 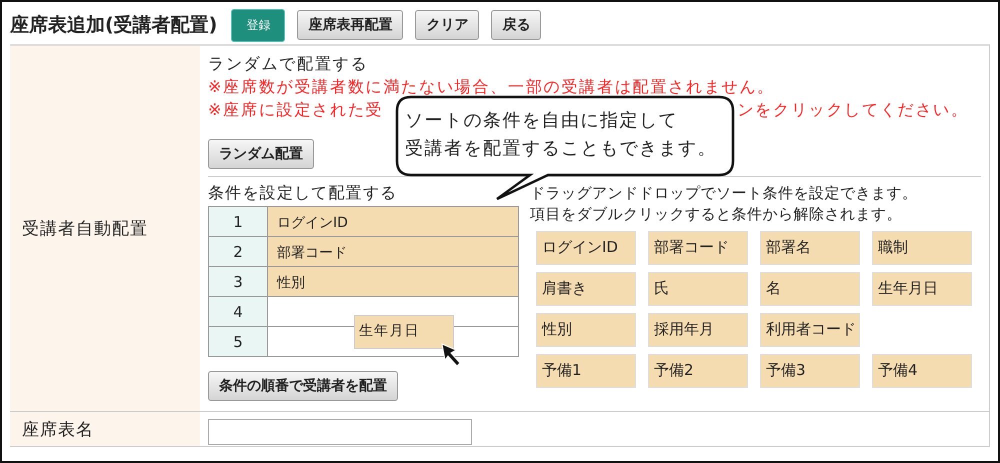 I want to click on row-number: 4, so click(x=238, y=311).